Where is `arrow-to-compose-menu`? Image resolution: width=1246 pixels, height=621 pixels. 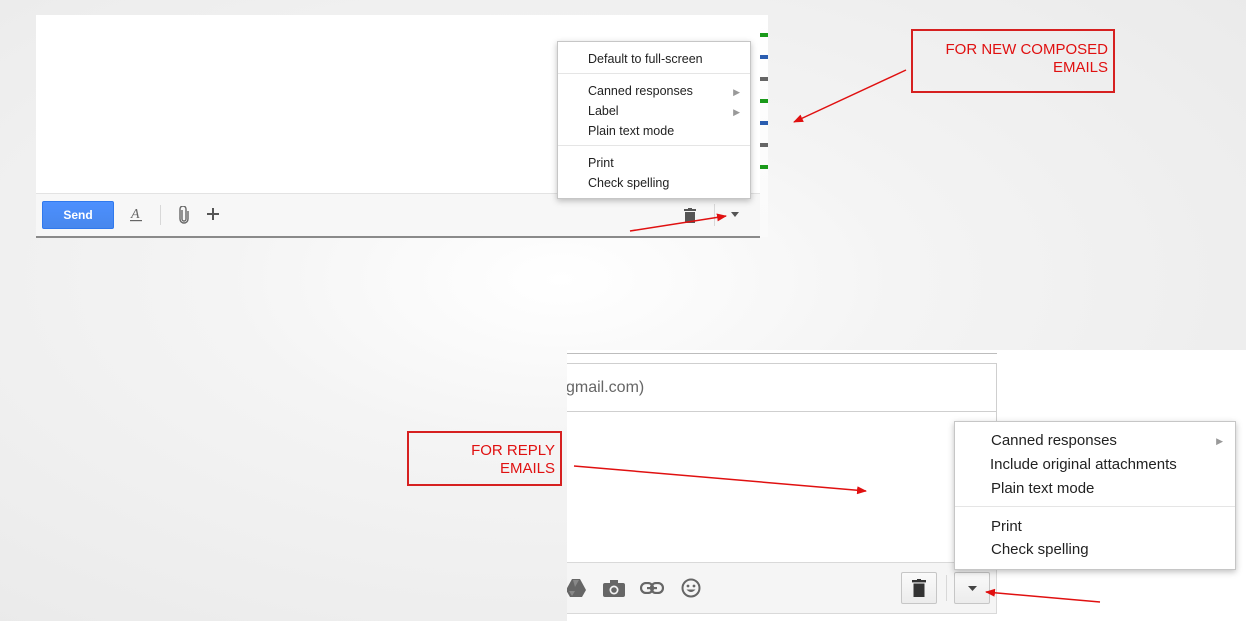
arrow-to-compose-menu is located at coordinates (850, 96).